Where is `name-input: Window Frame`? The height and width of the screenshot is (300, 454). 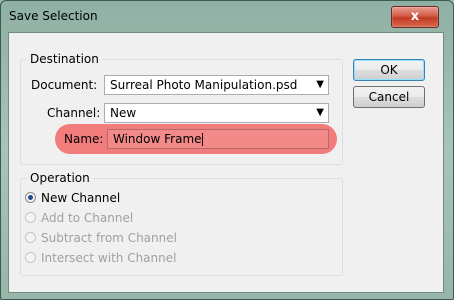 name-input: Window Frame is located at coordinates (218, 139).